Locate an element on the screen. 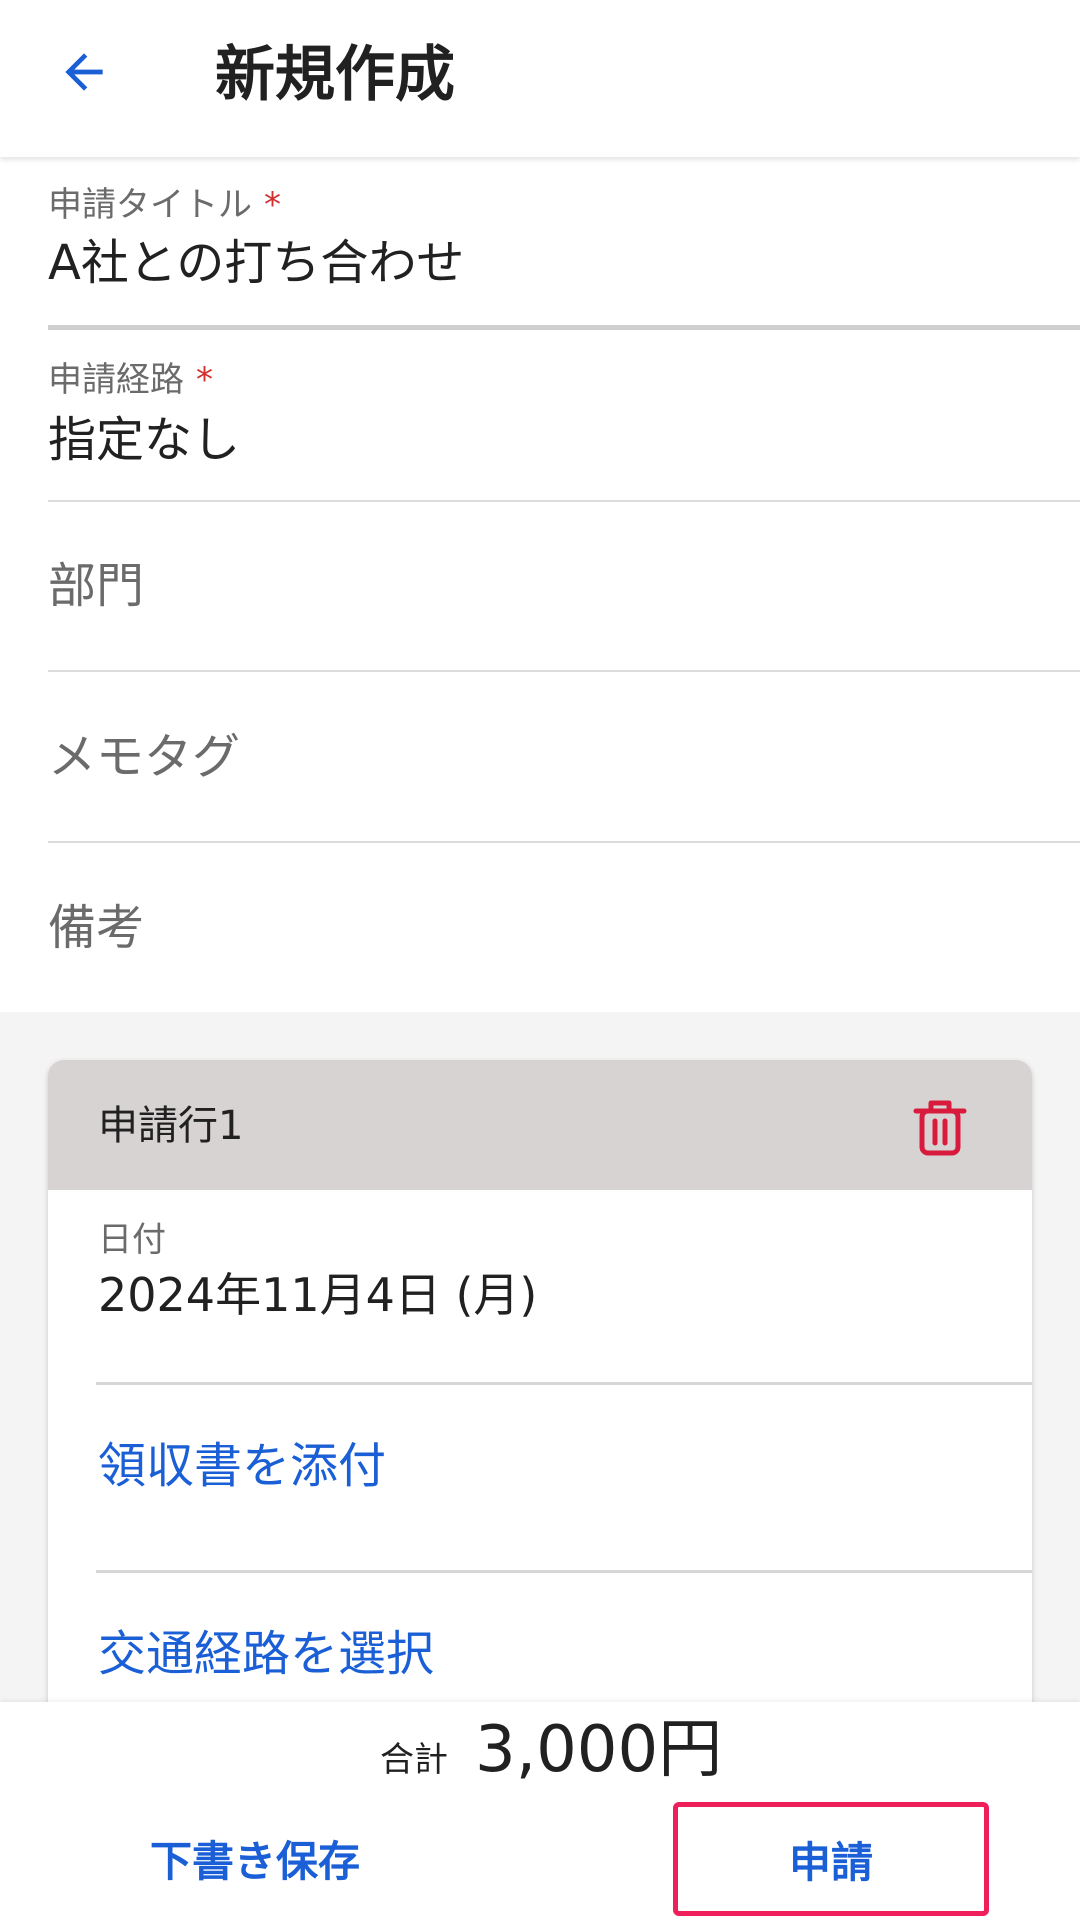 This screenshot has width=1080, height=1926. app-header: 新規作成 is located at coordinates (540, 78).